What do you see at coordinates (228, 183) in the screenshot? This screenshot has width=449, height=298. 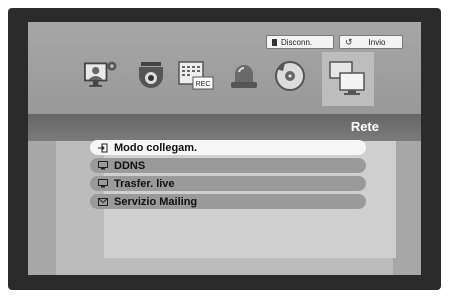 I see `menu-item-trasfer-live: Trasfer. live` at bounding box center [228, 183].